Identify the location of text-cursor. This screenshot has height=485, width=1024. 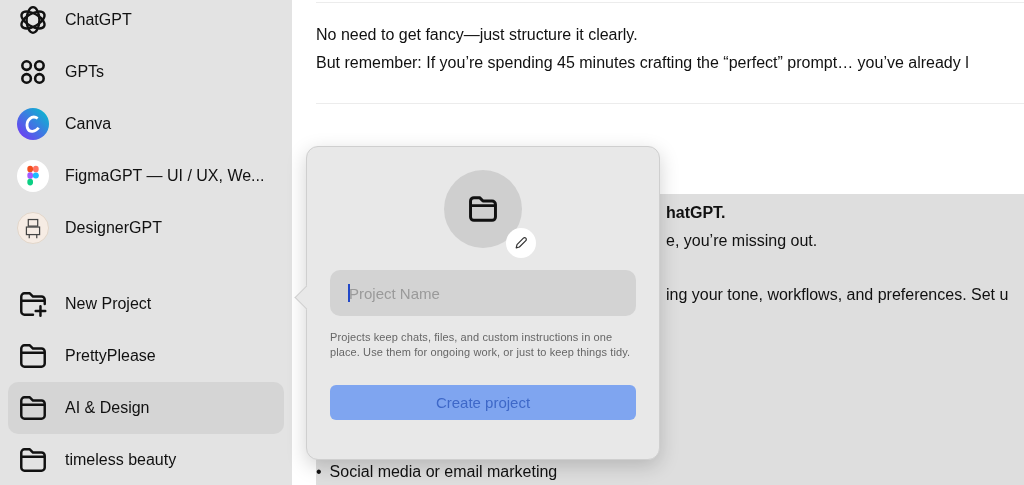
(349, 293).